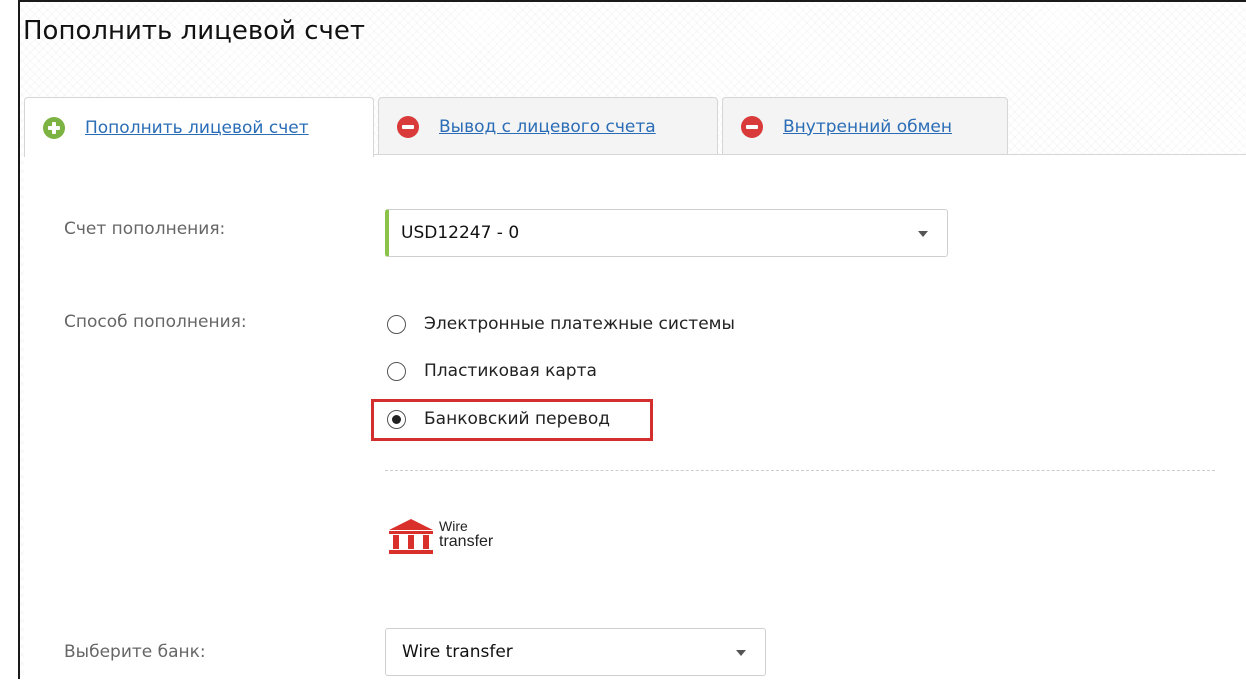 This screenshot has height=681, width=1246. What do you see at coordinates (411, 536) in the screenshot?
I see `bank-building-icon` at bounding box center [411, 536].